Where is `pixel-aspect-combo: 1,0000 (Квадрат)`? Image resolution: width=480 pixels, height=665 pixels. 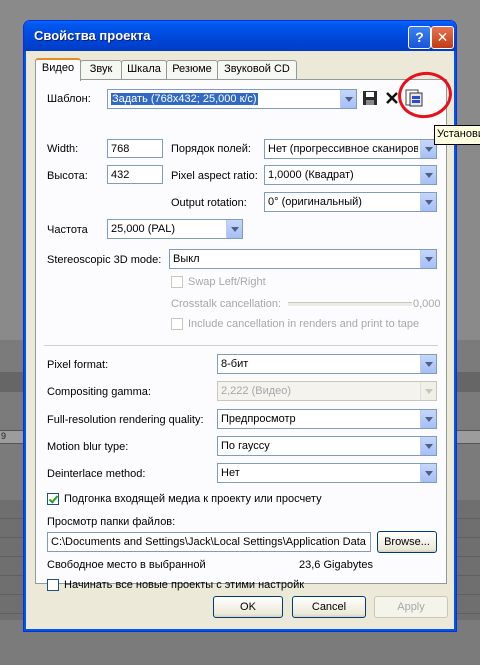
pixel-aspect-combo: 1,0000 (Квадрат) is located at coordinates (350, 175).